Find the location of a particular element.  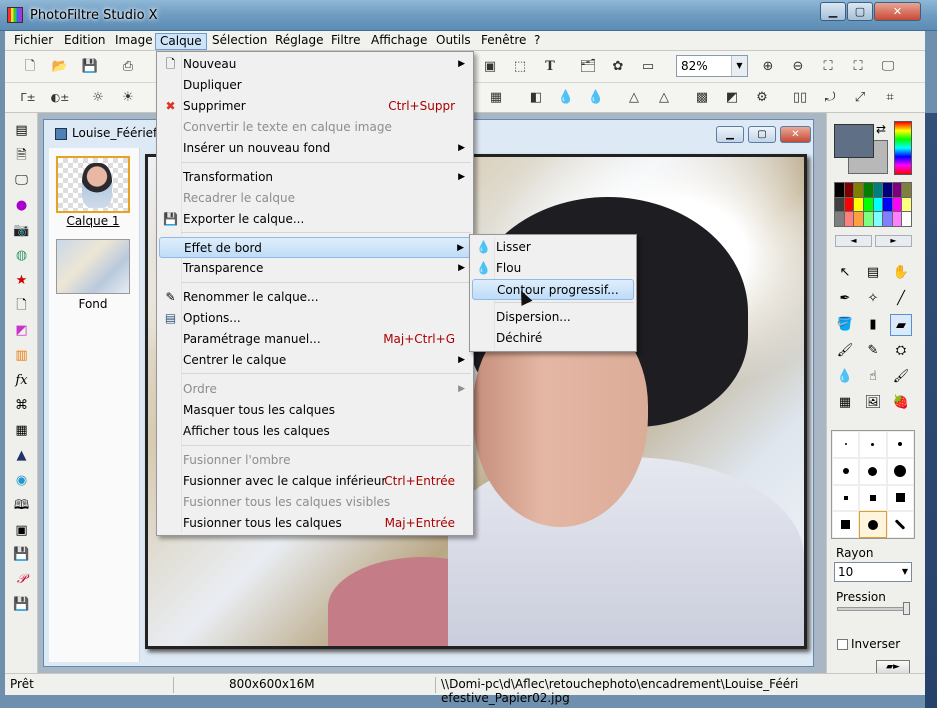

minimize-button: ▁ is located at coordinates (833, 11).